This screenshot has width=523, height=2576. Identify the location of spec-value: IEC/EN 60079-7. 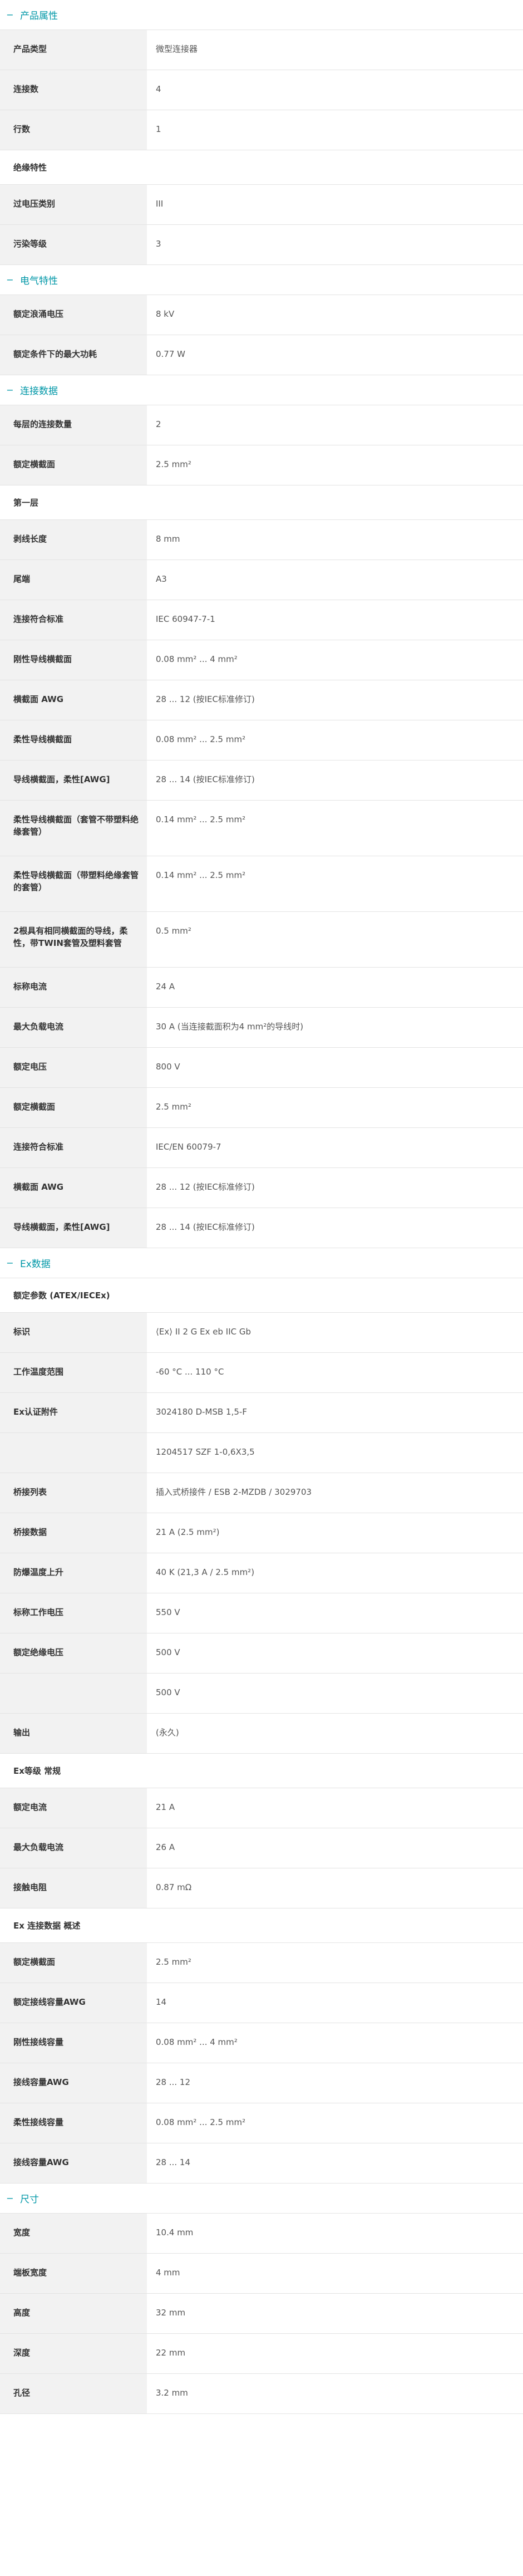
(188, 1147).